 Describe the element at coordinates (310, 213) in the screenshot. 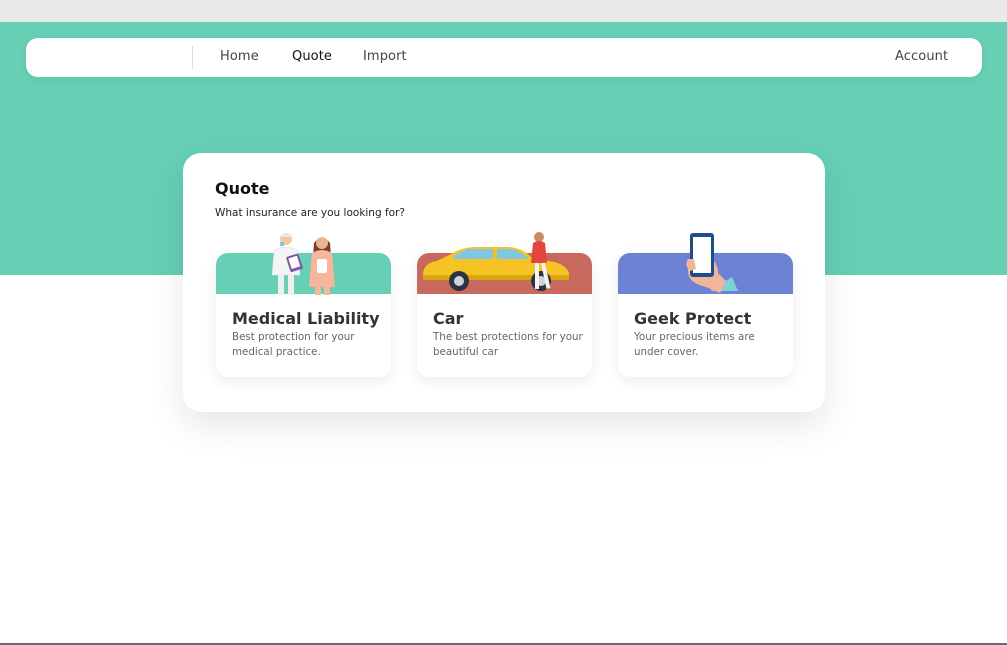

I see `quote-subtitle: What insurance are you looking for?` at that location.